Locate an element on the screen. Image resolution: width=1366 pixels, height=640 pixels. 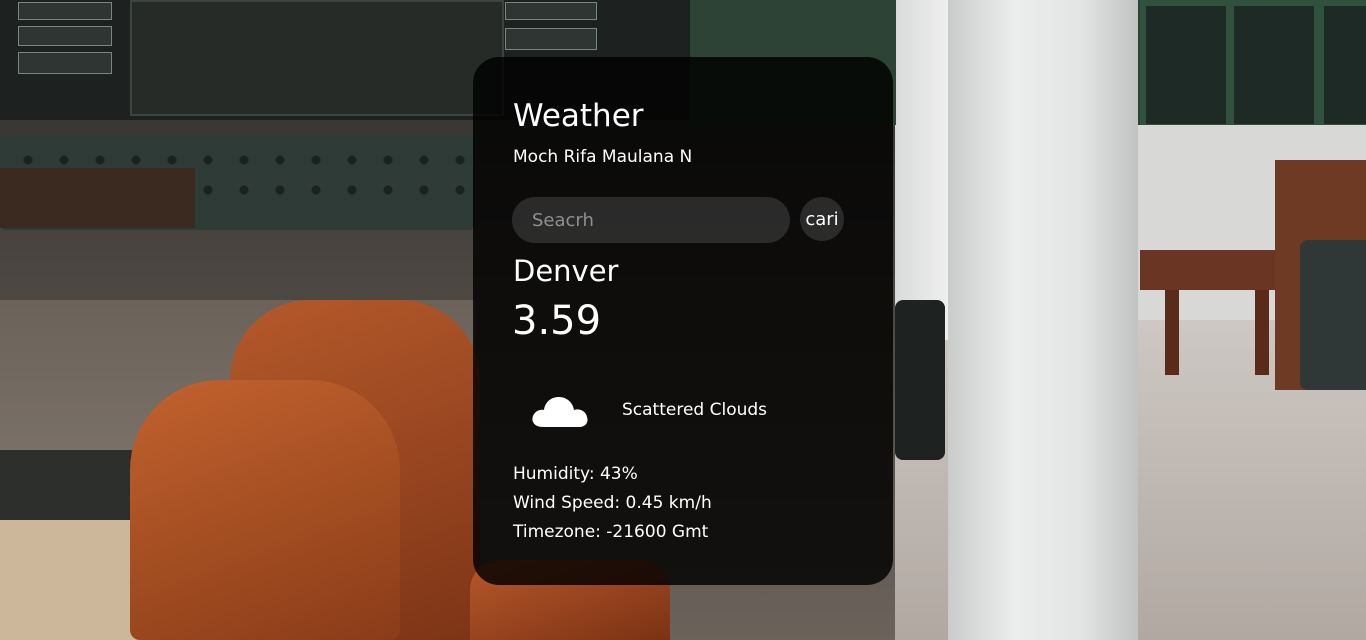
background-chair is located at coordinates (920, 380).